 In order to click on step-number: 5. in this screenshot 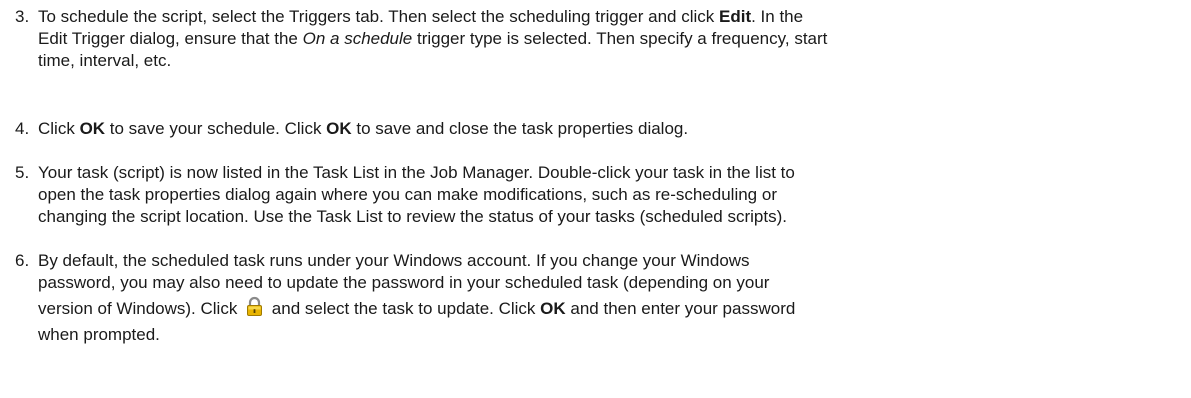, I will do `click(22, 172)`.